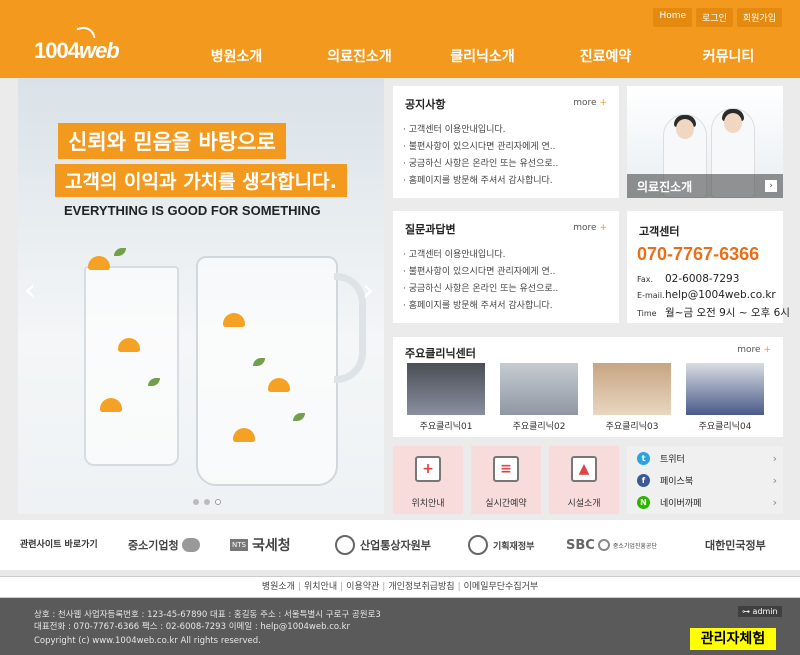 This screenshot has width=800, height=655. Describe the element at coordinates (733, 639) in the screenshot. I see `admin-demo-button: 관리자체험` at that location.